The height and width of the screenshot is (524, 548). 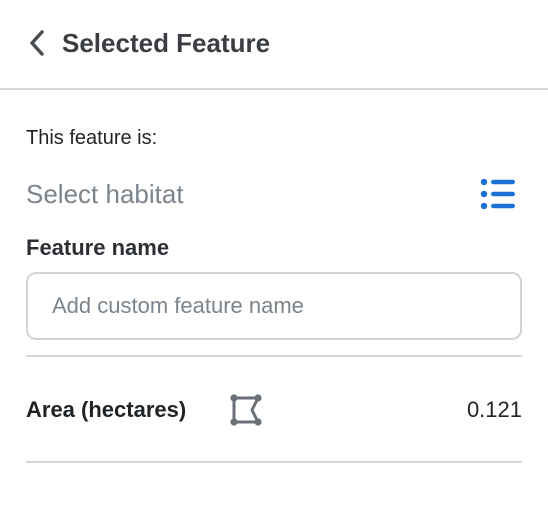 What do you see at coordinates (271, 194) in the screenshot?
I see `select-habitat-button: Select habitat` at bounding box center [271, 194].